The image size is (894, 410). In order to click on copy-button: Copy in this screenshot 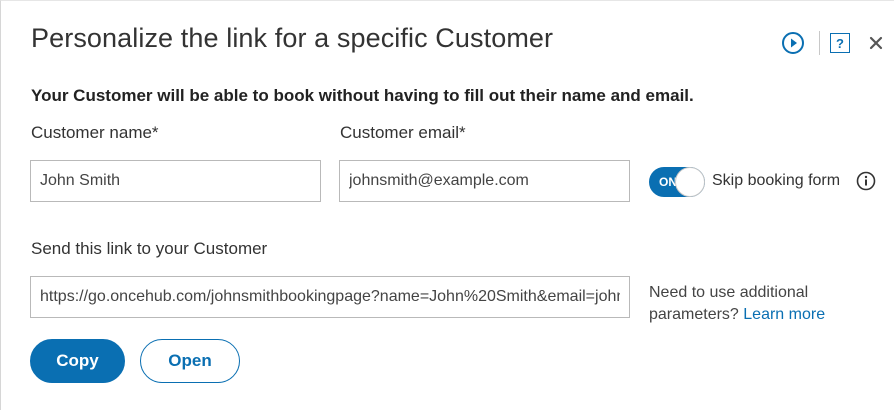, I will do `click(77, 361)`.